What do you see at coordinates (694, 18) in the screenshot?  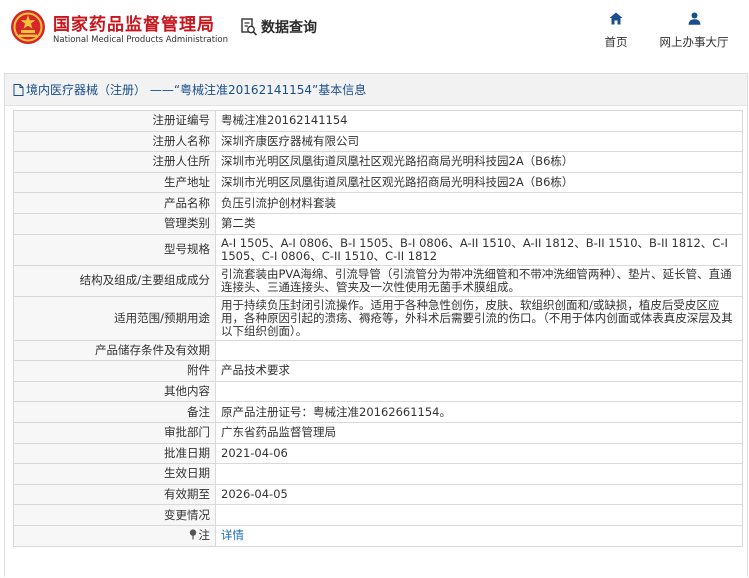 I see `user-icon` at bounding box center [694, 18].